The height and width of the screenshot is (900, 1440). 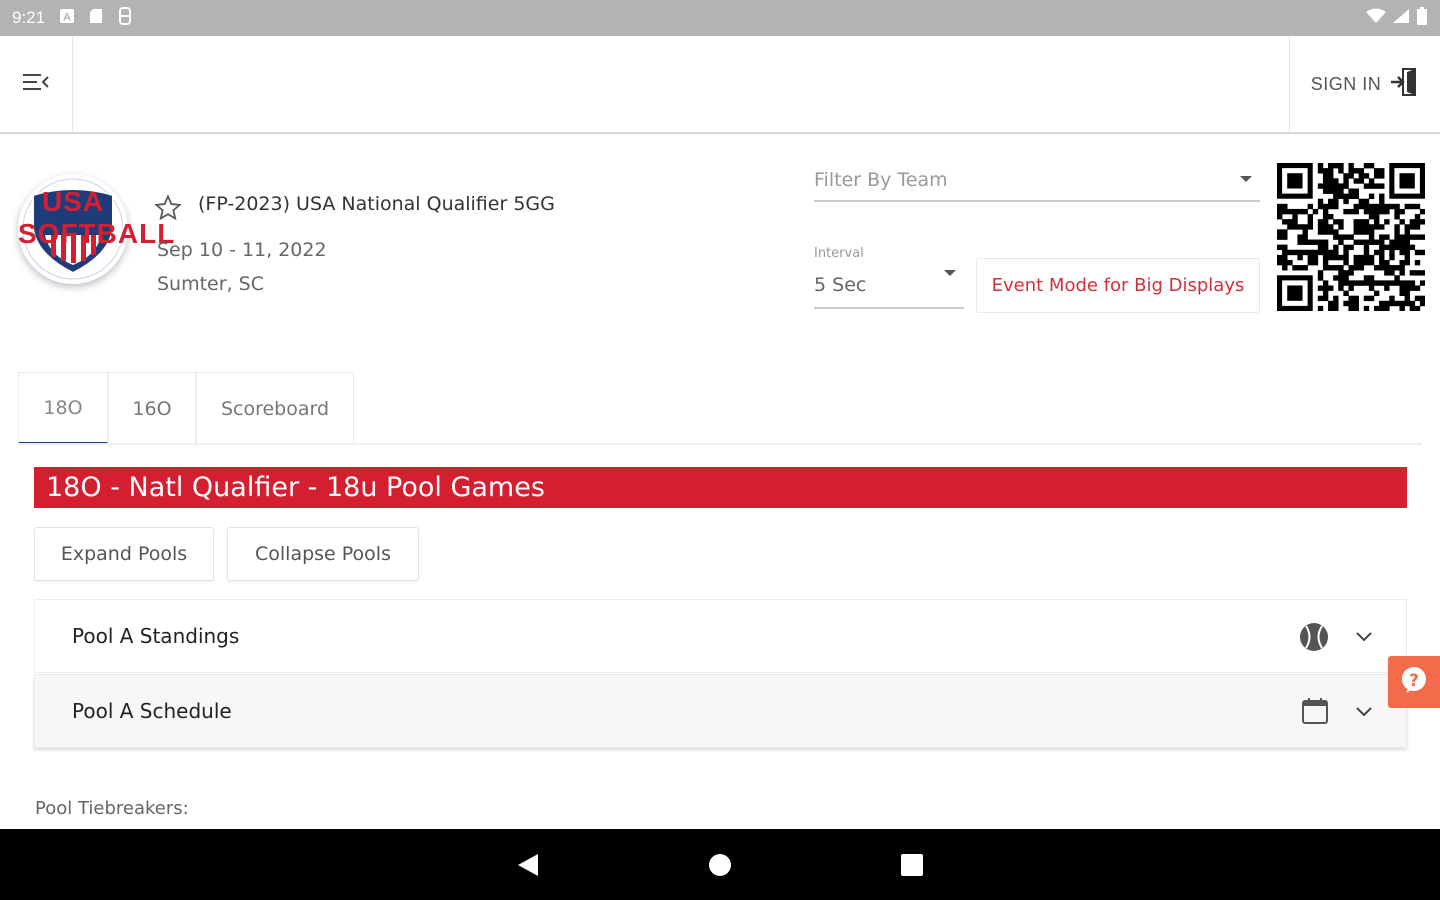 What do you see at coordinates (152, 711) in the screenshot?
I see `panel-title: Pool A Schedule` at bounding box center [152, 711].